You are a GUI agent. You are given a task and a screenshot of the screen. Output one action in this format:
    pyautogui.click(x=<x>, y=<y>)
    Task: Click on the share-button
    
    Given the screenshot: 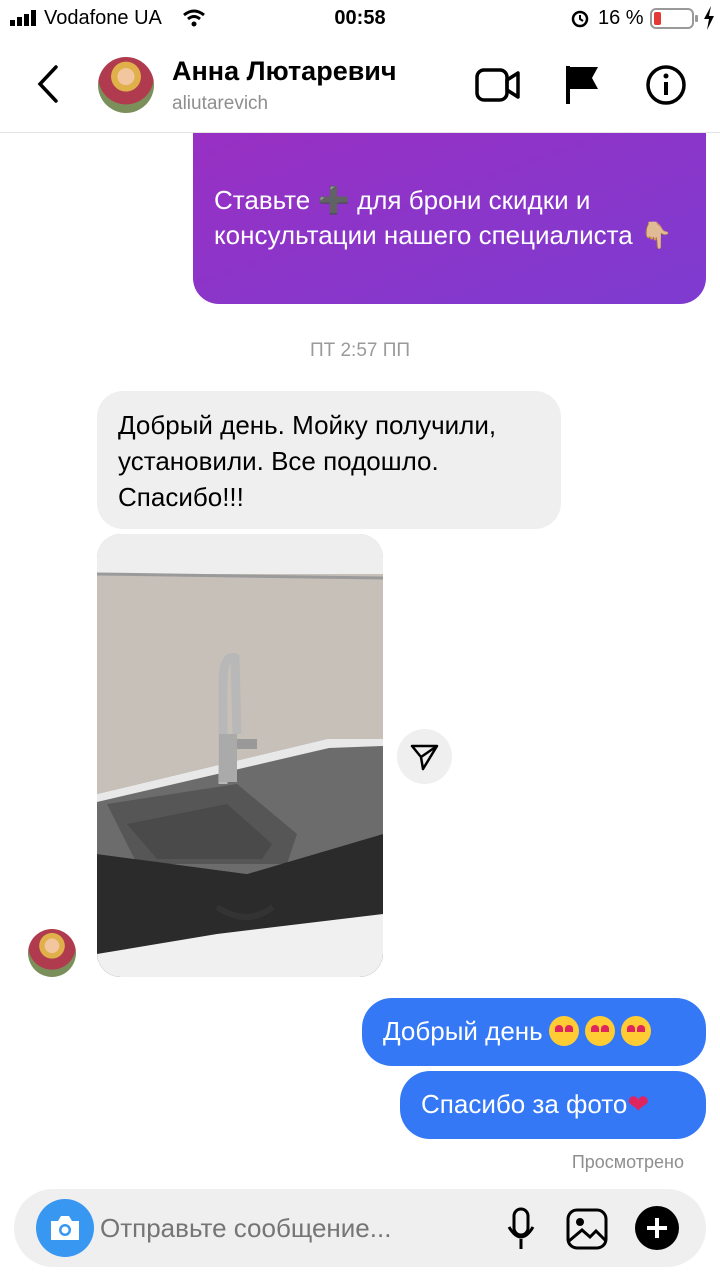 What is the action you would take?
    pyautogui.click(x=424, y=756)
    